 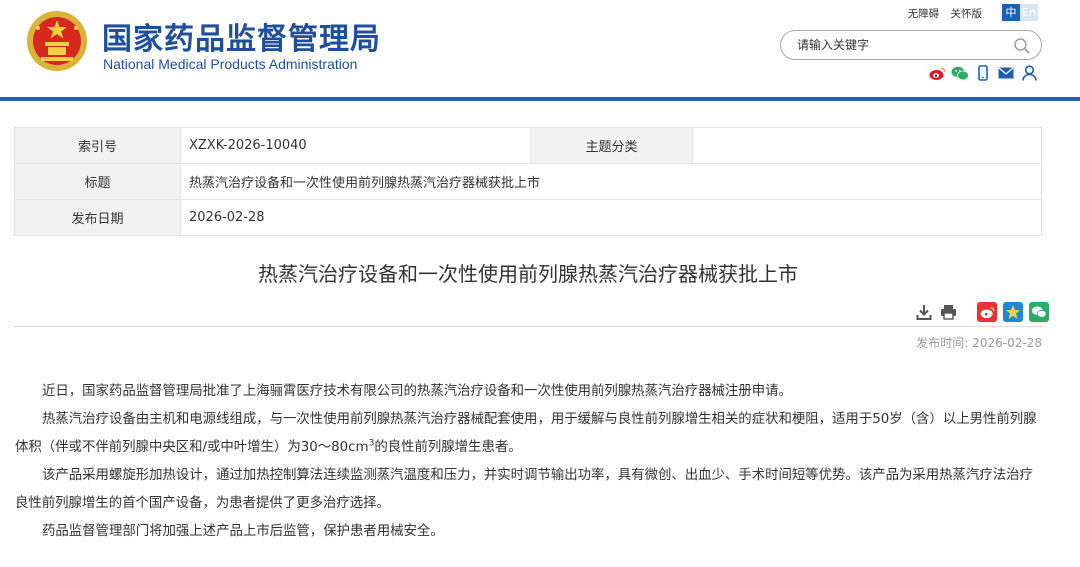 I want to click on social-links, so click(x=983, y=73).